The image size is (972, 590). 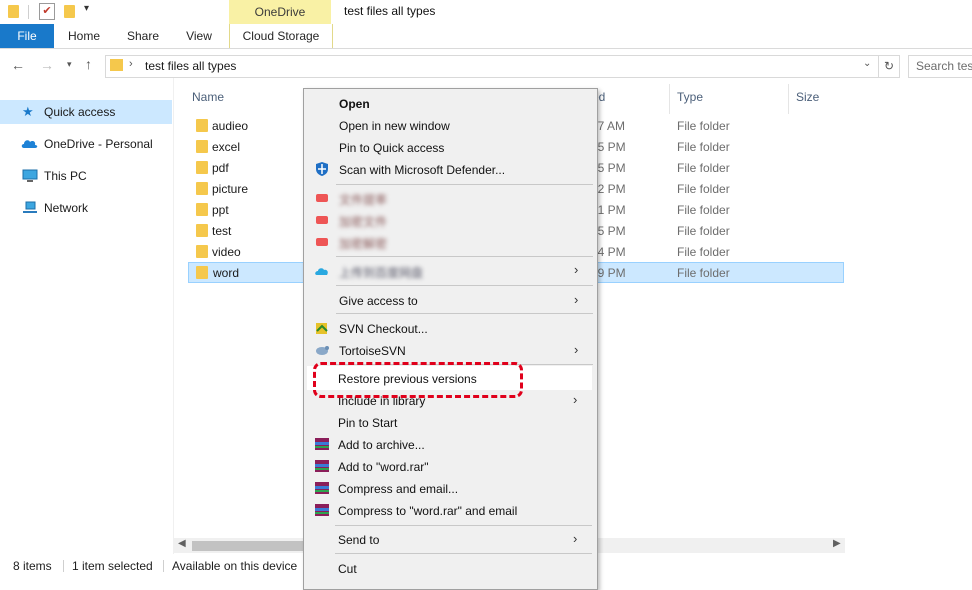 I want to click on menu-item-blurred: 加密文件, so click(x=363, y=221).